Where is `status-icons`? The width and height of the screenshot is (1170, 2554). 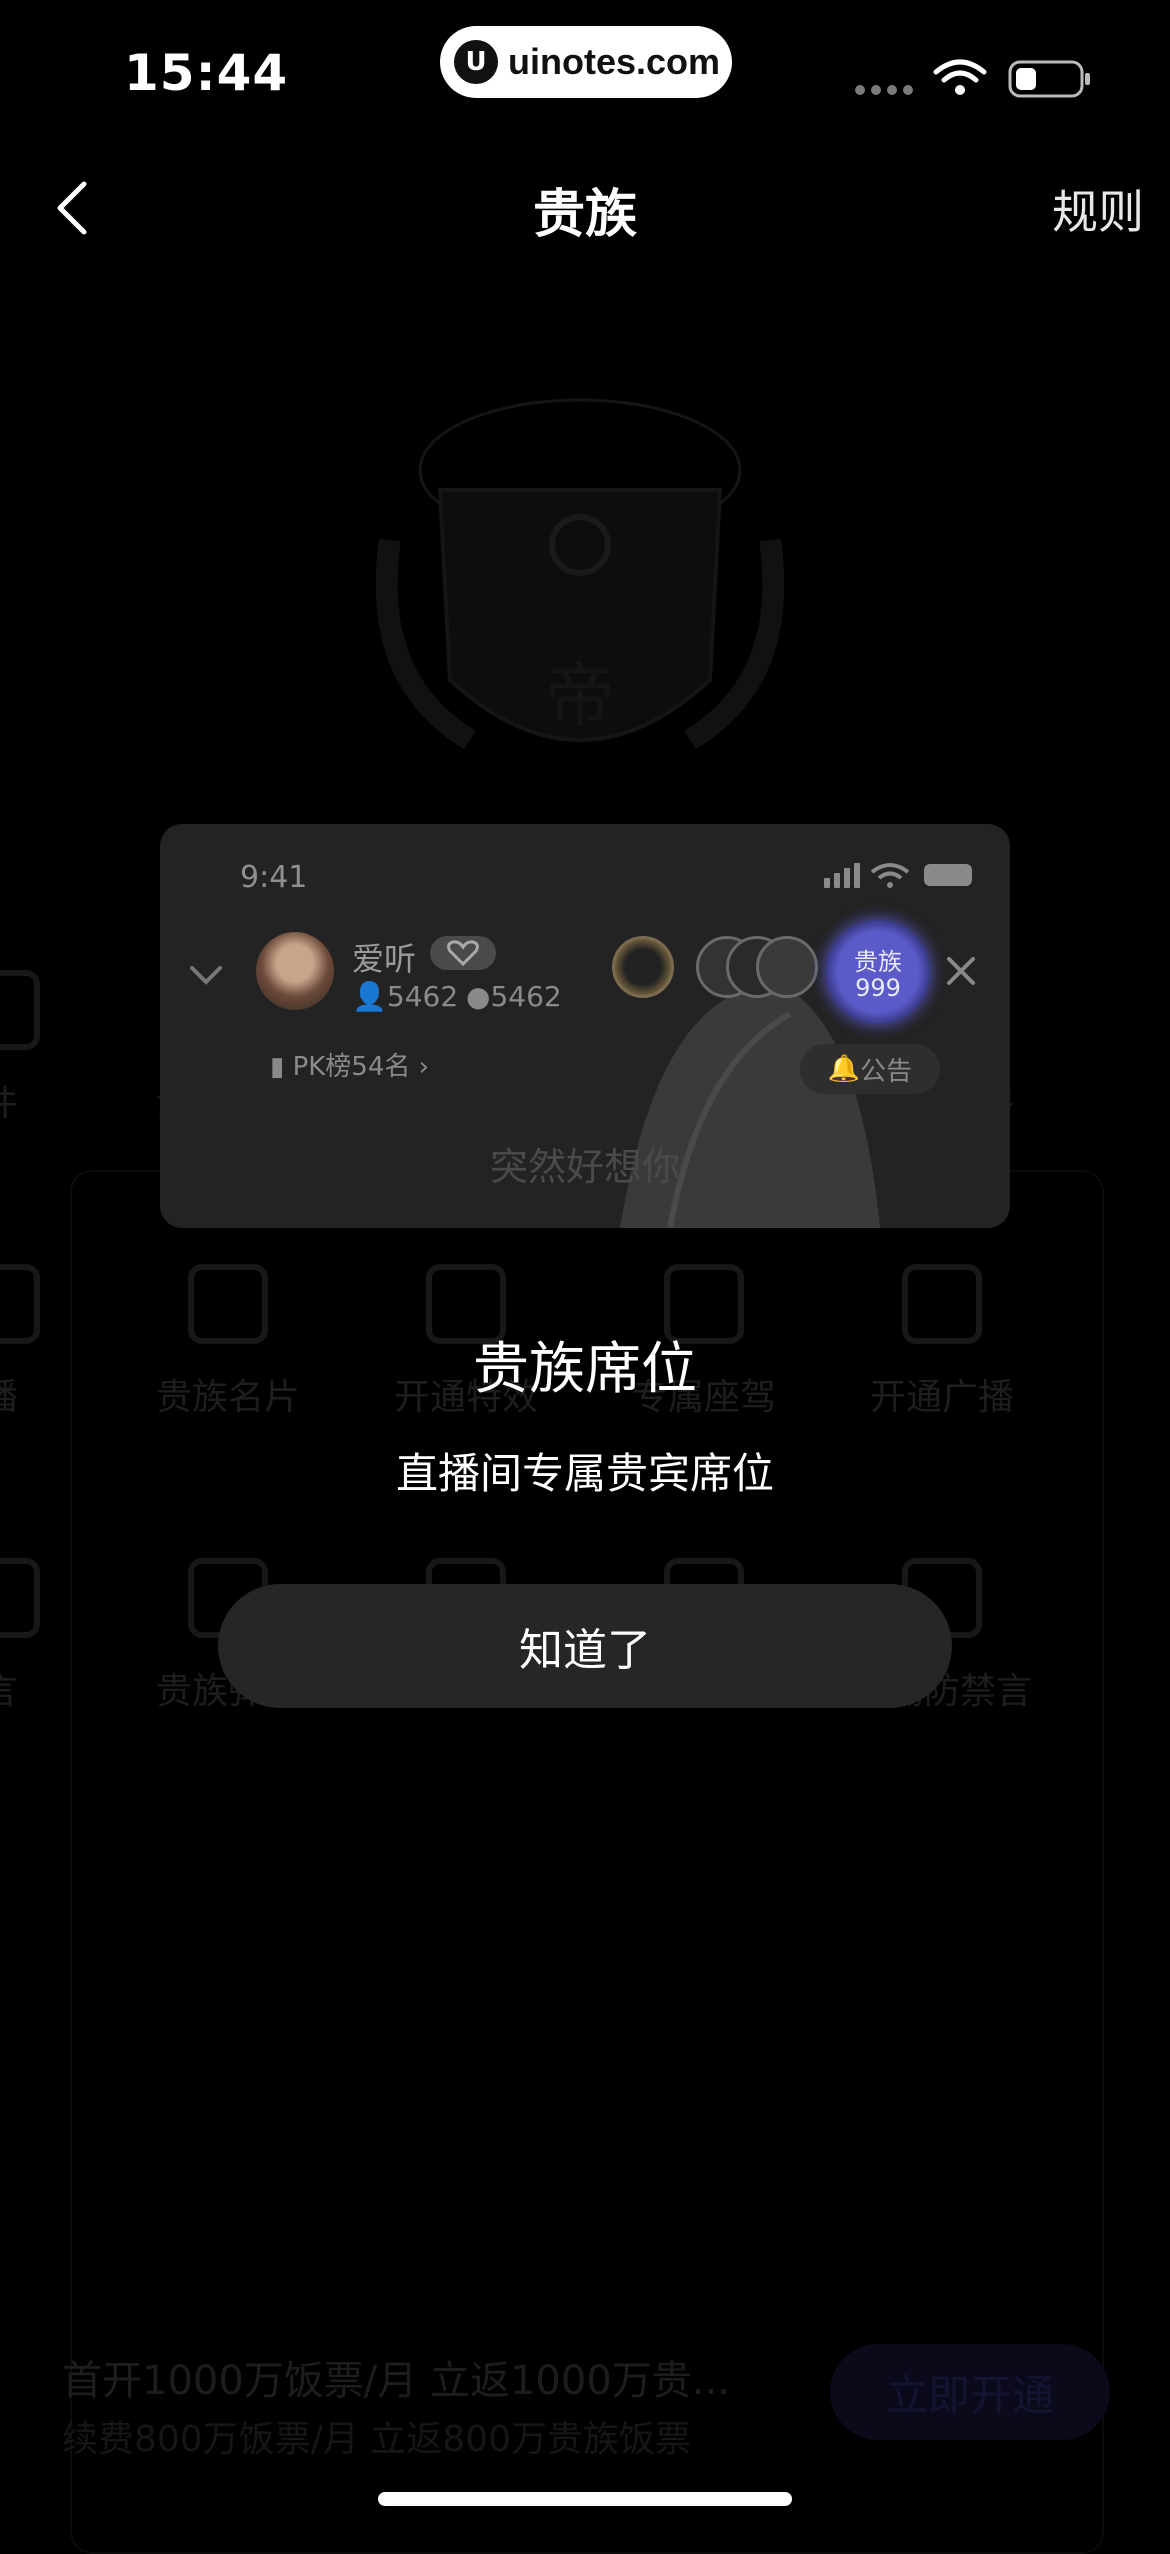 status-icons is located at coordinates (972, 78).